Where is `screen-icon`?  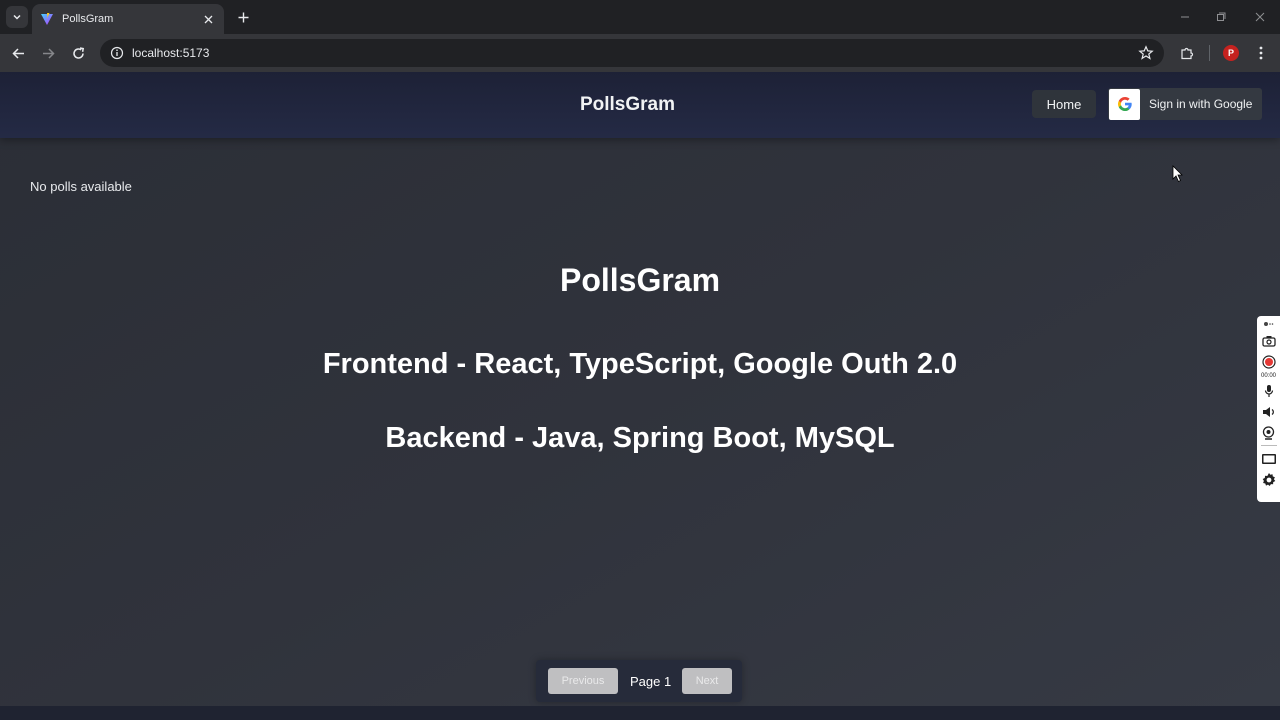 screen-icon is located at coordinates (1268, 458).